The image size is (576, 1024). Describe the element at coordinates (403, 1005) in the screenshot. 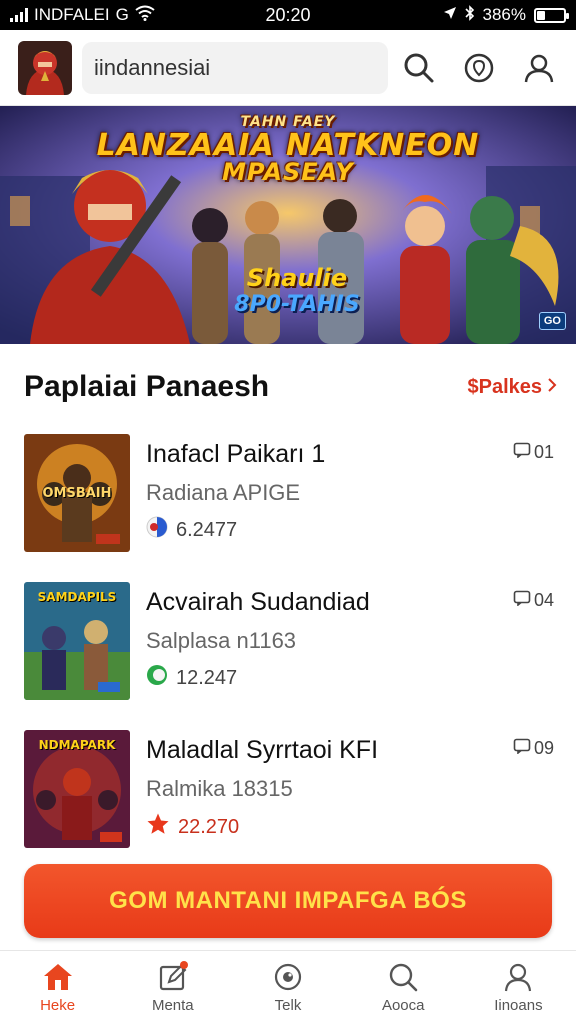

I see `nav-label: Aooca` at that location.